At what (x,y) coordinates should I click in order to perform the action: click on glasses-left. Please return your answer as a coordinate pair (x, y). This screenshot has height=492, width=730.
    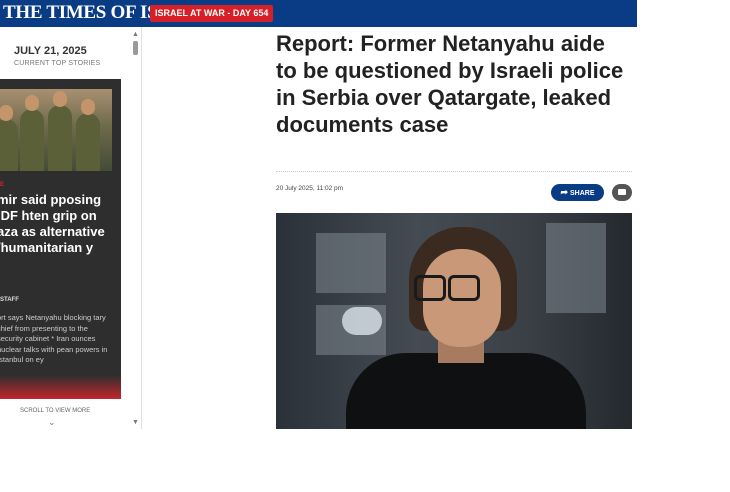
    Looking at the image, I should click on (430, 288).